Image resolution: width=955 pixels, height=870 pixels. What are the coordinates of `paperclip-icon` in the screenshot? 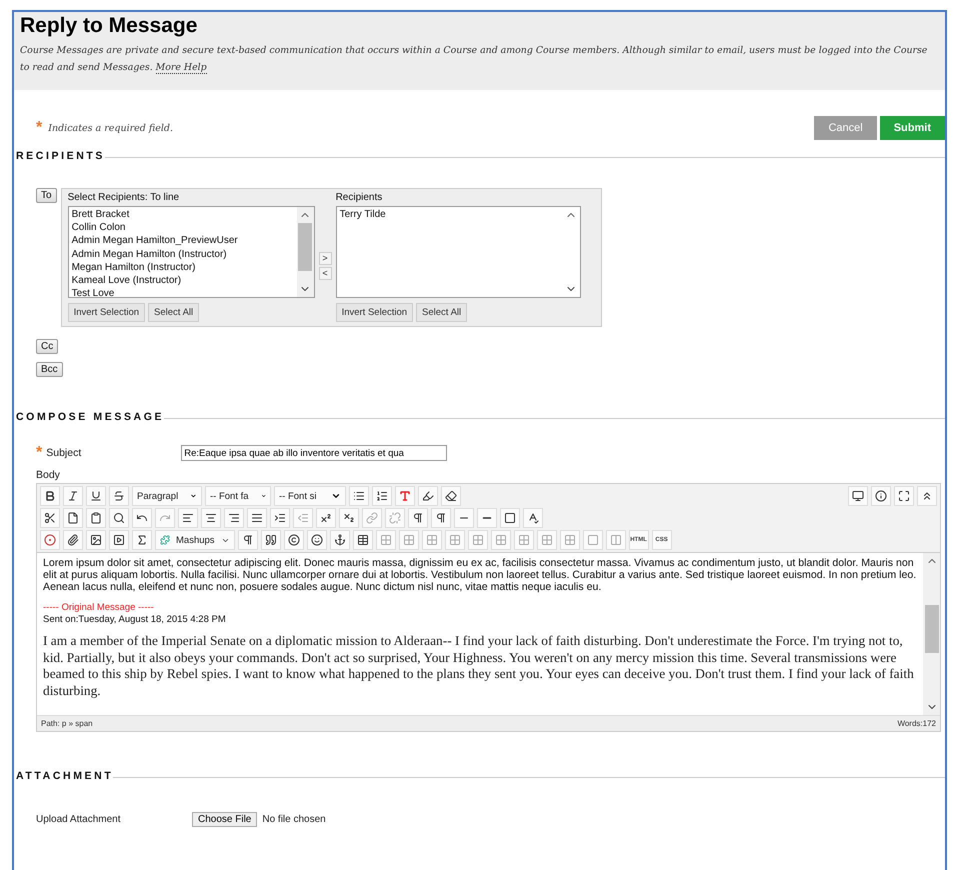 It's located at (73, 540).